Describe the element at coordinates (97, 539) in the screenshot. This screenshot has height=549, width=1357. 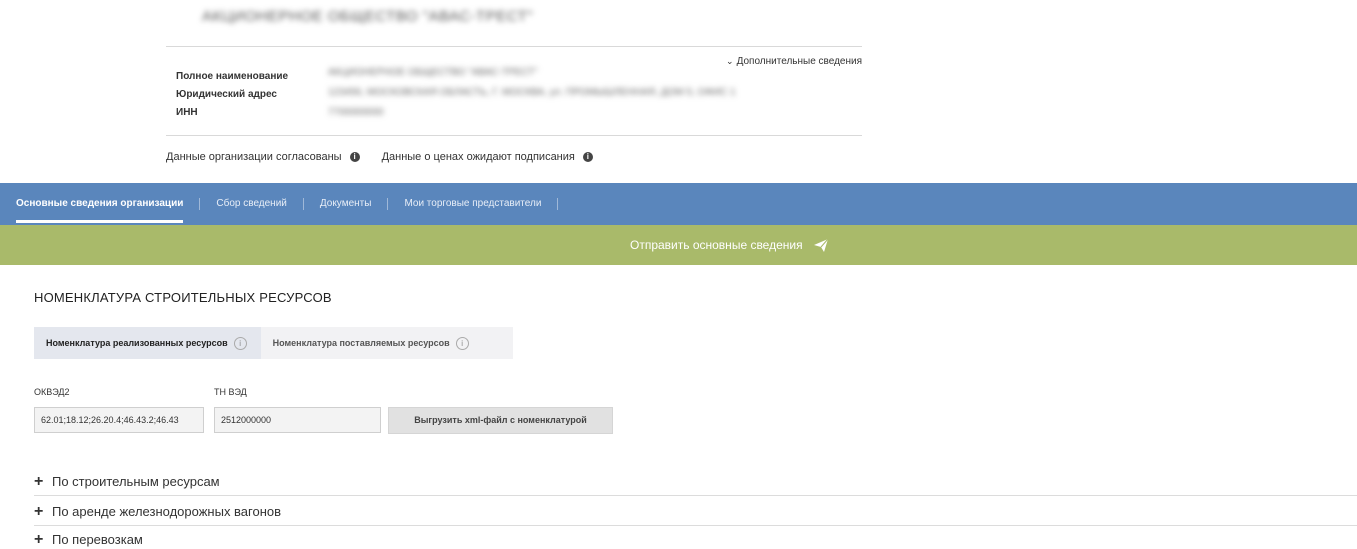
I see `accordion-label: По перевозкам` at that location.